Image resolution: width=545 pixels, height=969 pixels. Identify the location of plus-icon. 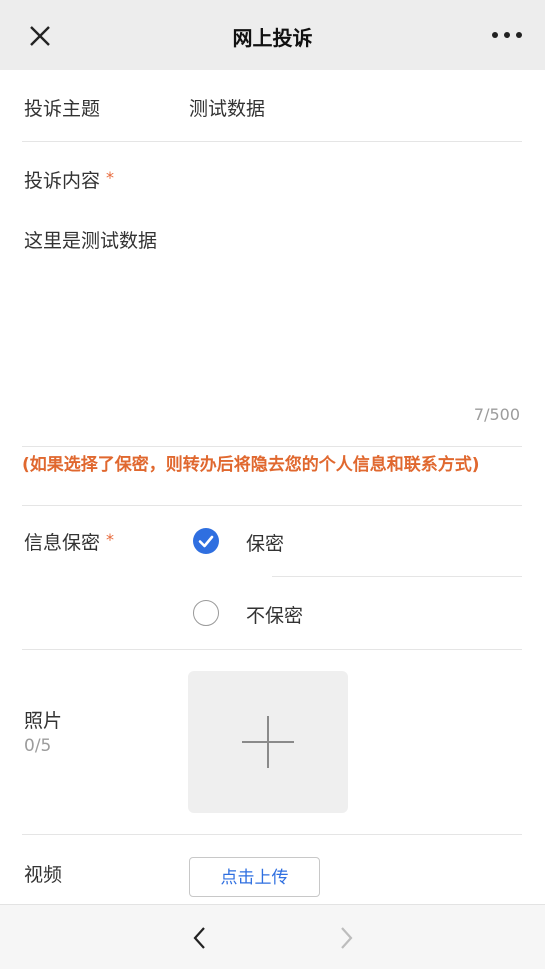
(268, 742).